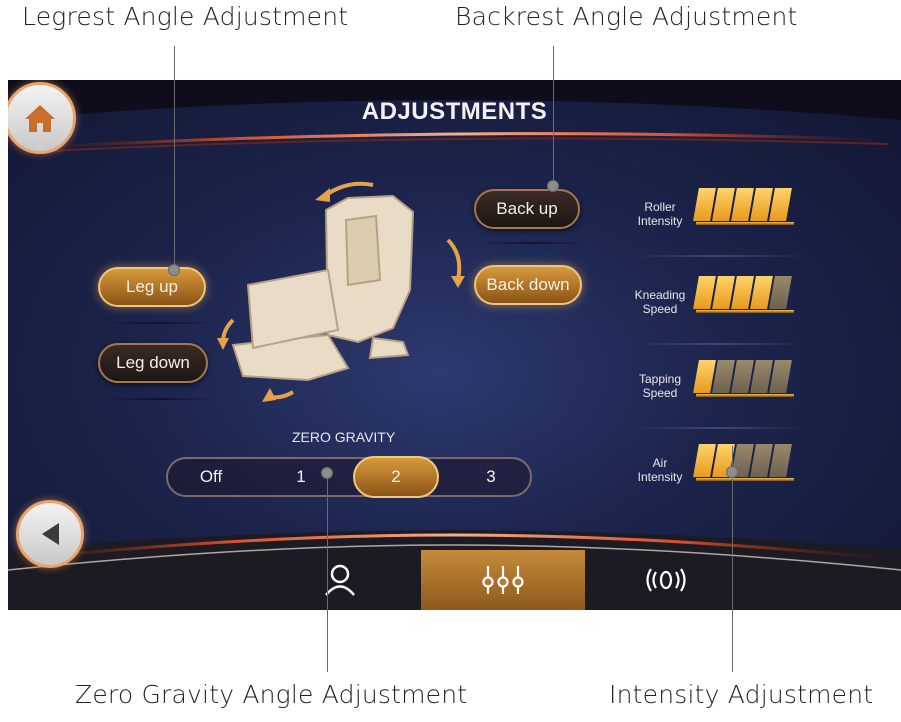 The width and height of the screenshot is (901, 722). Describe the element at coordinates (327, 573) in the screenshot. I see `leader-zero-gravity` at that location.